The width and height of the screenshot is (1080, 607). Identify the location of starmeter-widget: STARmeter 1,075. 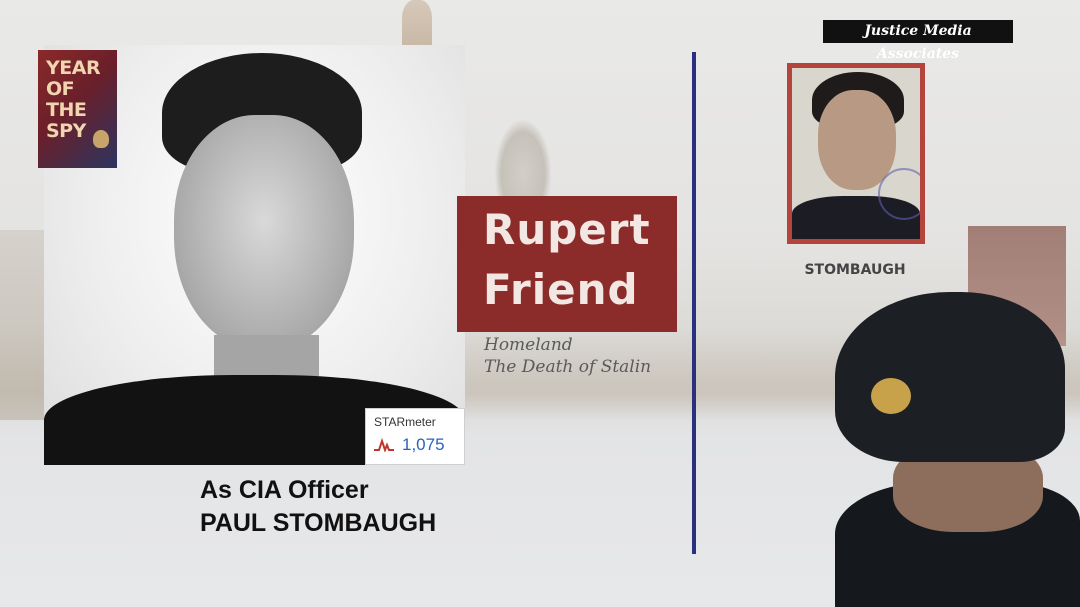
(415, 436).